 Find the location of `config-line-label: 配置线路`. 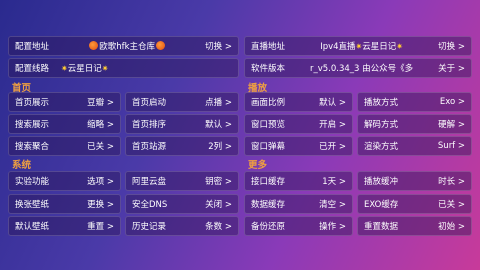

config-line-label: 配置线路 is located at coordinates (32, 69).